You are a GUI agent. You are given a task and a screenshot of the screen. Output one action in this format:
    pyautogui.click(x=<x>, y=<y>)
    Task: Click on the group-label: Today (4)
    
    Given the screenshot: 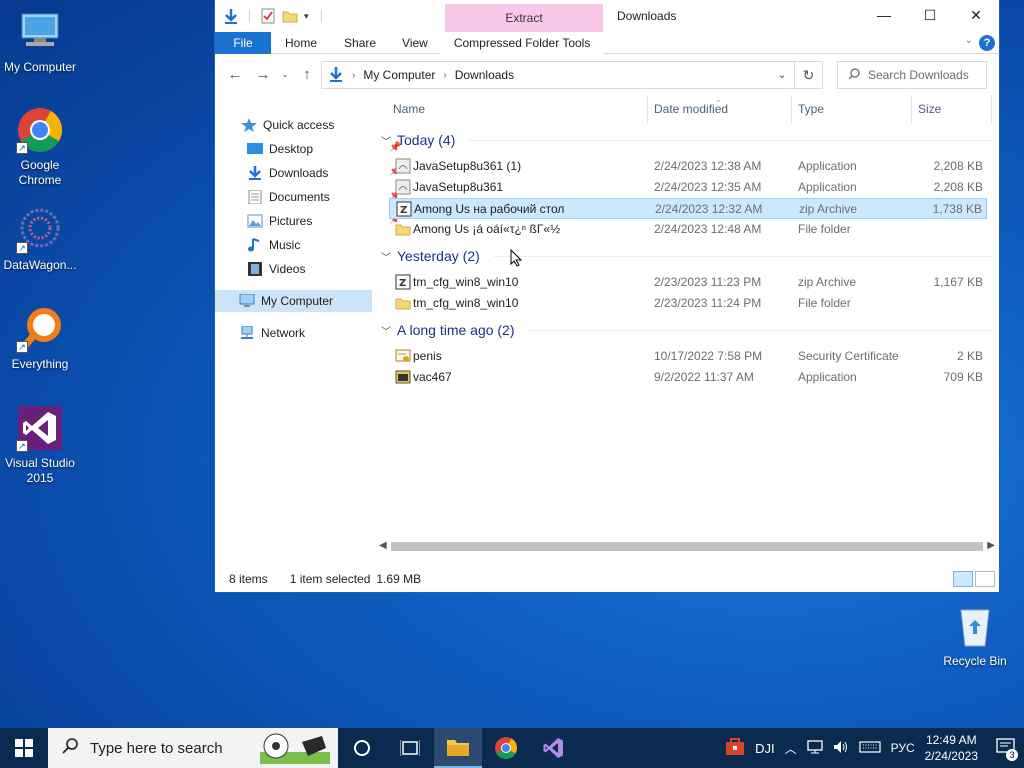 What is the action you would take?
    pyautogui.click(x=426, y=140)
    